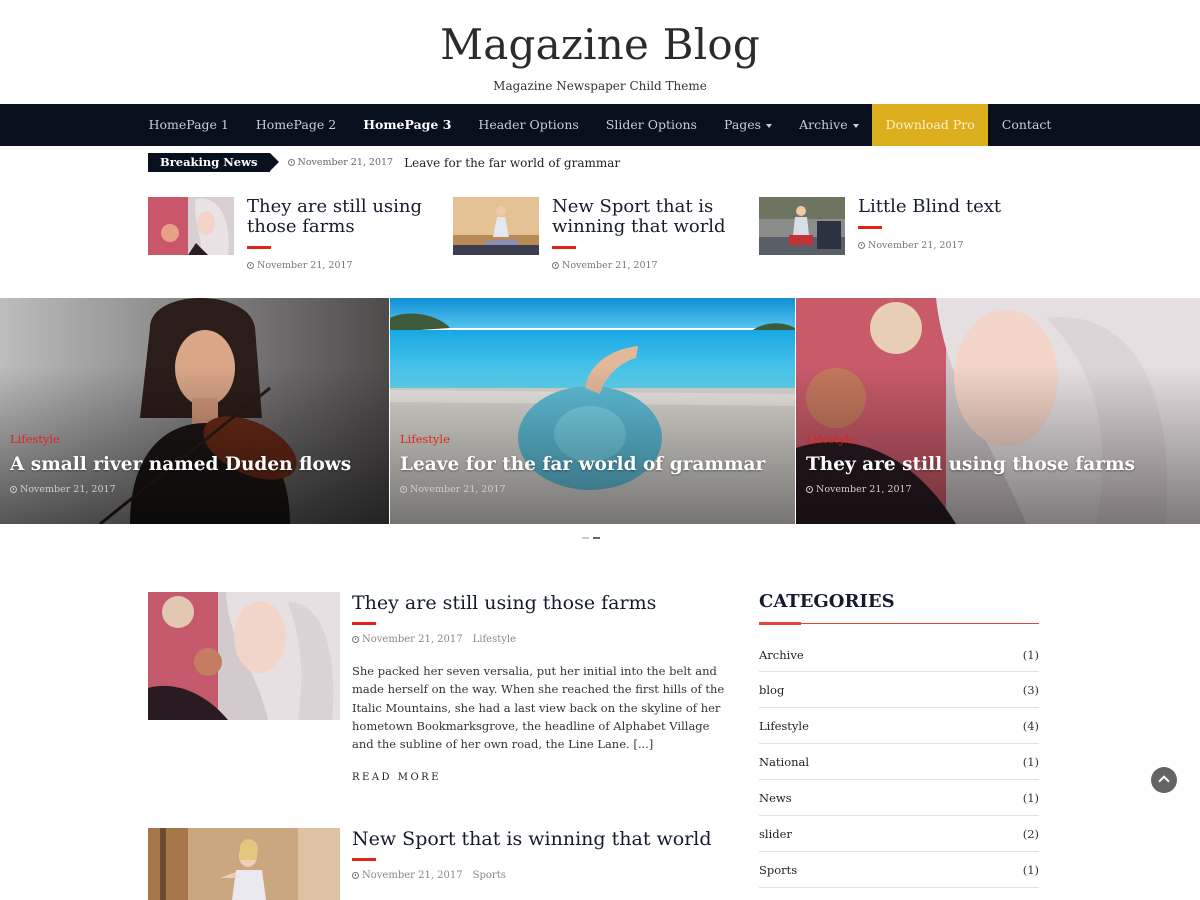  What do you see at coordinates (953, 207) in the screenshot?
I see `featured-post-title: Little Blind text` at bounding box center [953, 207].